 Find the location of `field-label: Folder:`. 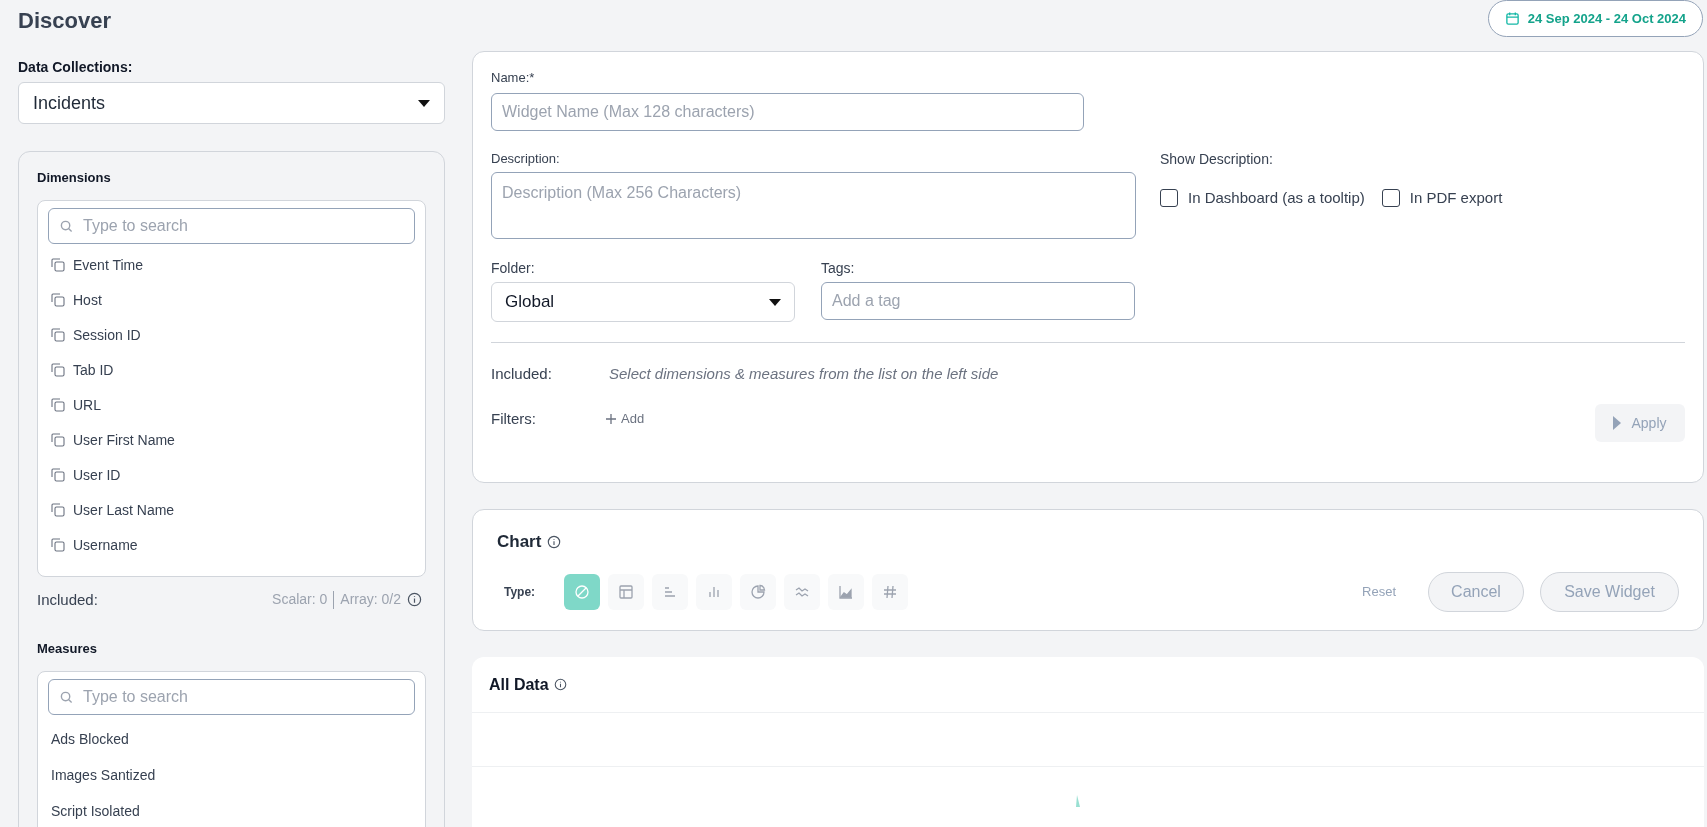

field-label: Folder: is located at coordinates (513, 268).